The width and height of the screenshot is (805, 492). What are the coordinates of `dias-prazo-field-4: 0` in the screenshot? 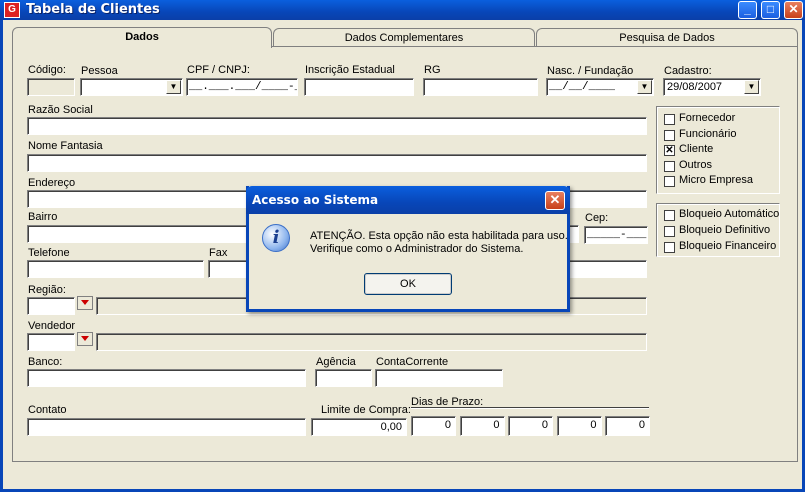 It's located at (627, 426).